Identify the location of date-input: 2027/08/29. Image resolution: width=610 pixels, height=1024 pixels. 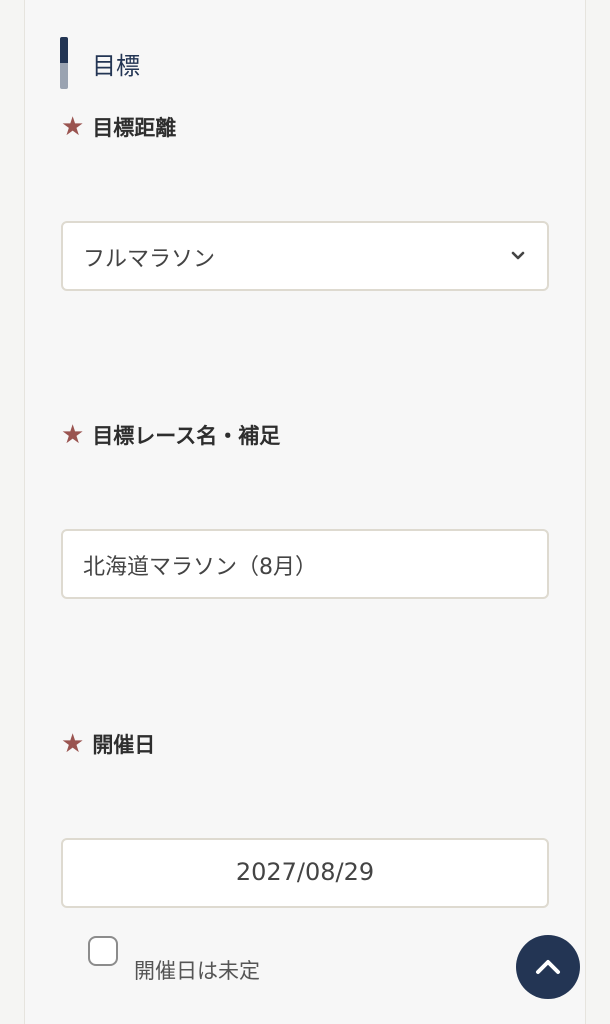
(305, 873).